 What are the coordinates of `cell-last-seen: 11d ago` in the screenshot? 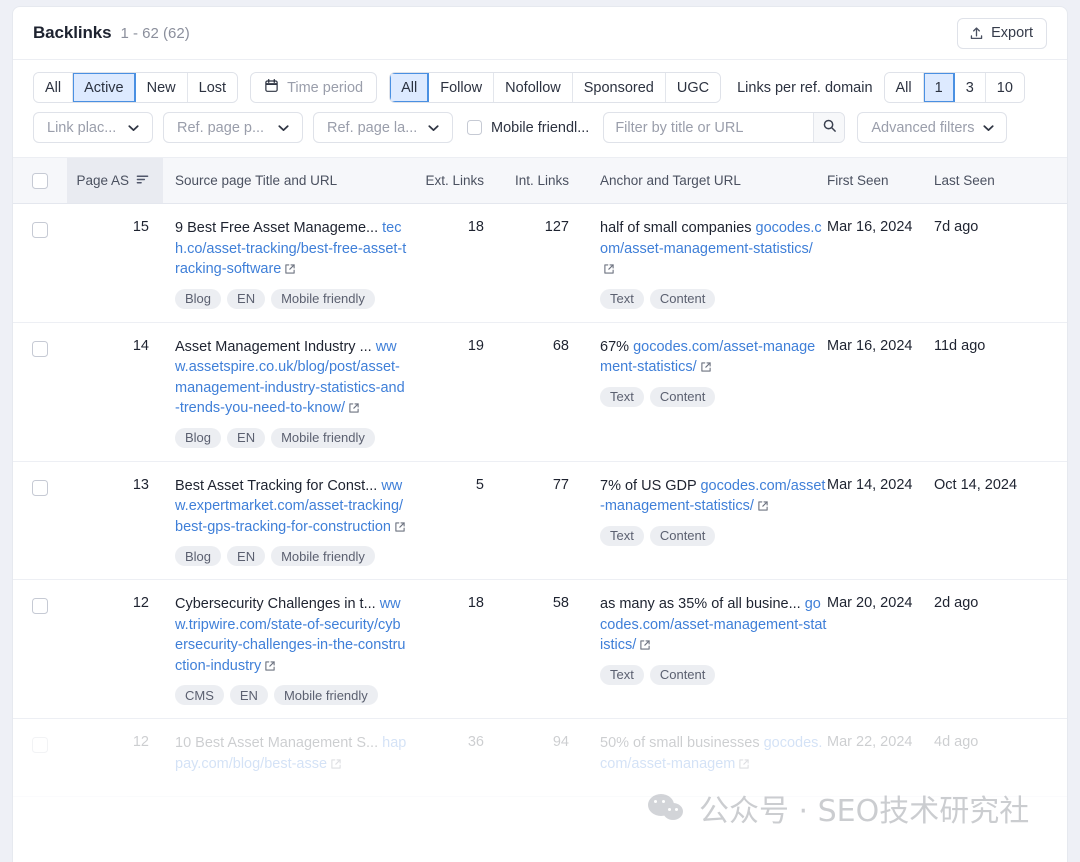 It's located at (960, 345).